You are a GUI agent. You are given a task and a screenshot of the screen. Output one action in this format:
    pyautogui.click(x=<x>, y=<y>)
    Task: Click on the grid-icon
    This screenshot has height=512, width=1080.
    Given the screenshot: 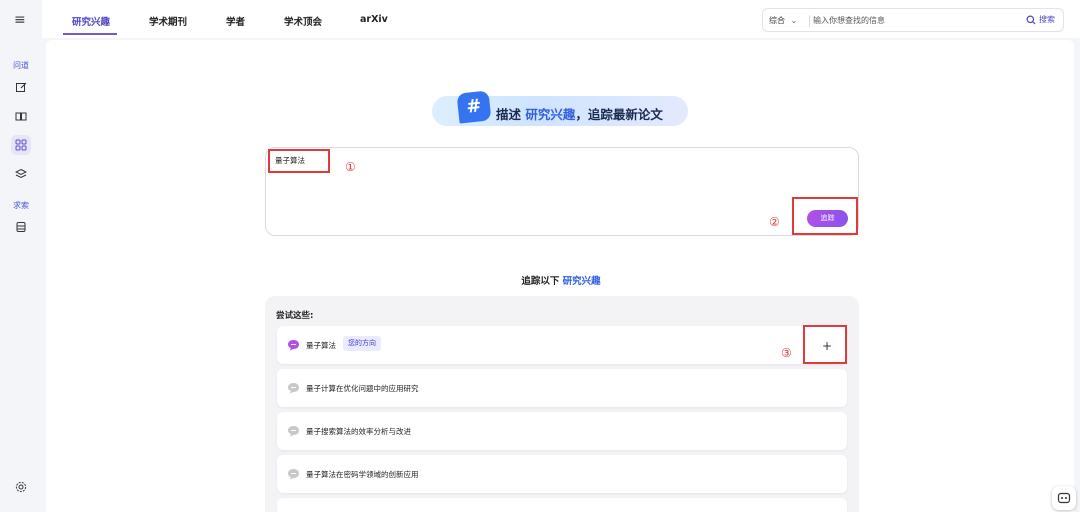 What is the action you would take?
    pyautogui.click(x=21, y=145)
    